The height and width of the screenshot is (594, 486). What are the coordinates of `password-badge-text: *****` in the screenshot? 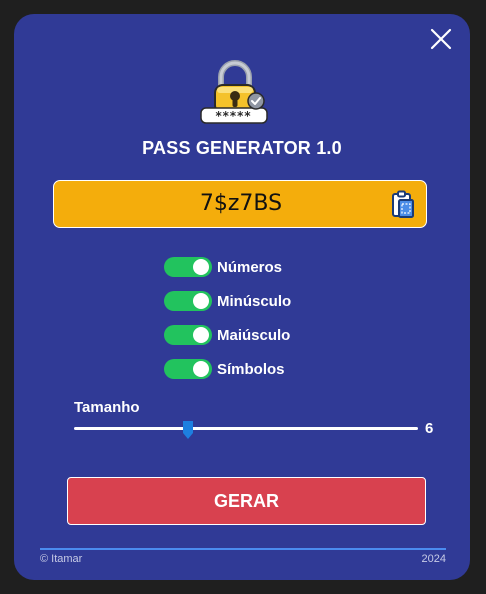 It's located at (233, 116).